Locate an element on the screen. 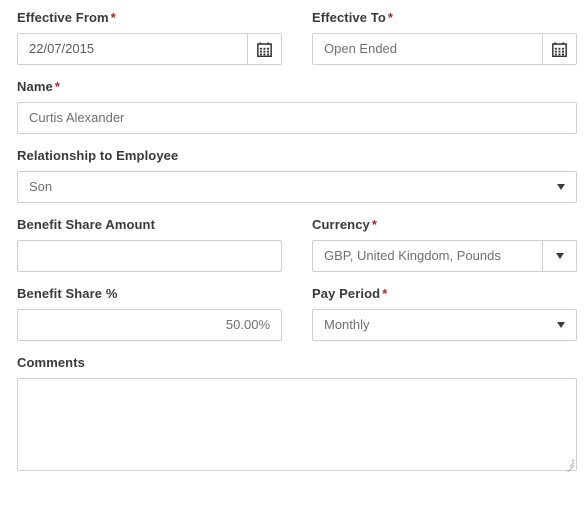  field-group-name: Name * Curtis Alexander is located at coordinates (297, 106).